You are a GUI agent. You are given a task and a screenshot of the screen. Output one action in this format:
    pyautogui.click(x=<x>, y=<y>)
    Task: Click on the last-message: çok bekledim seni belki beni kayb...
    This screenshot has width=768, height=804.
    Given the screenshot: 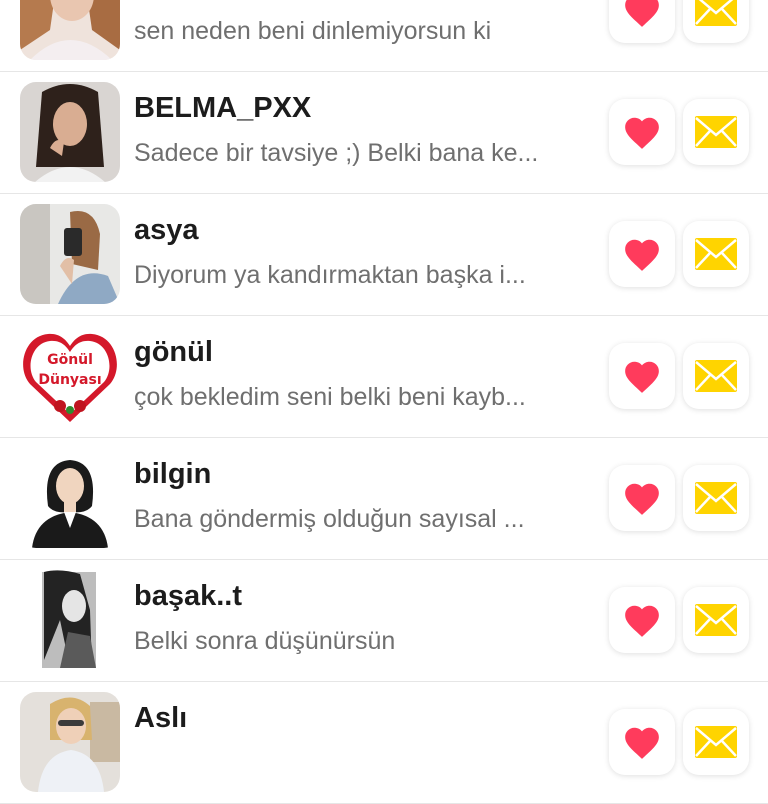 What is the action you would take?
    pyautogui.click(x=330, y=397)
    